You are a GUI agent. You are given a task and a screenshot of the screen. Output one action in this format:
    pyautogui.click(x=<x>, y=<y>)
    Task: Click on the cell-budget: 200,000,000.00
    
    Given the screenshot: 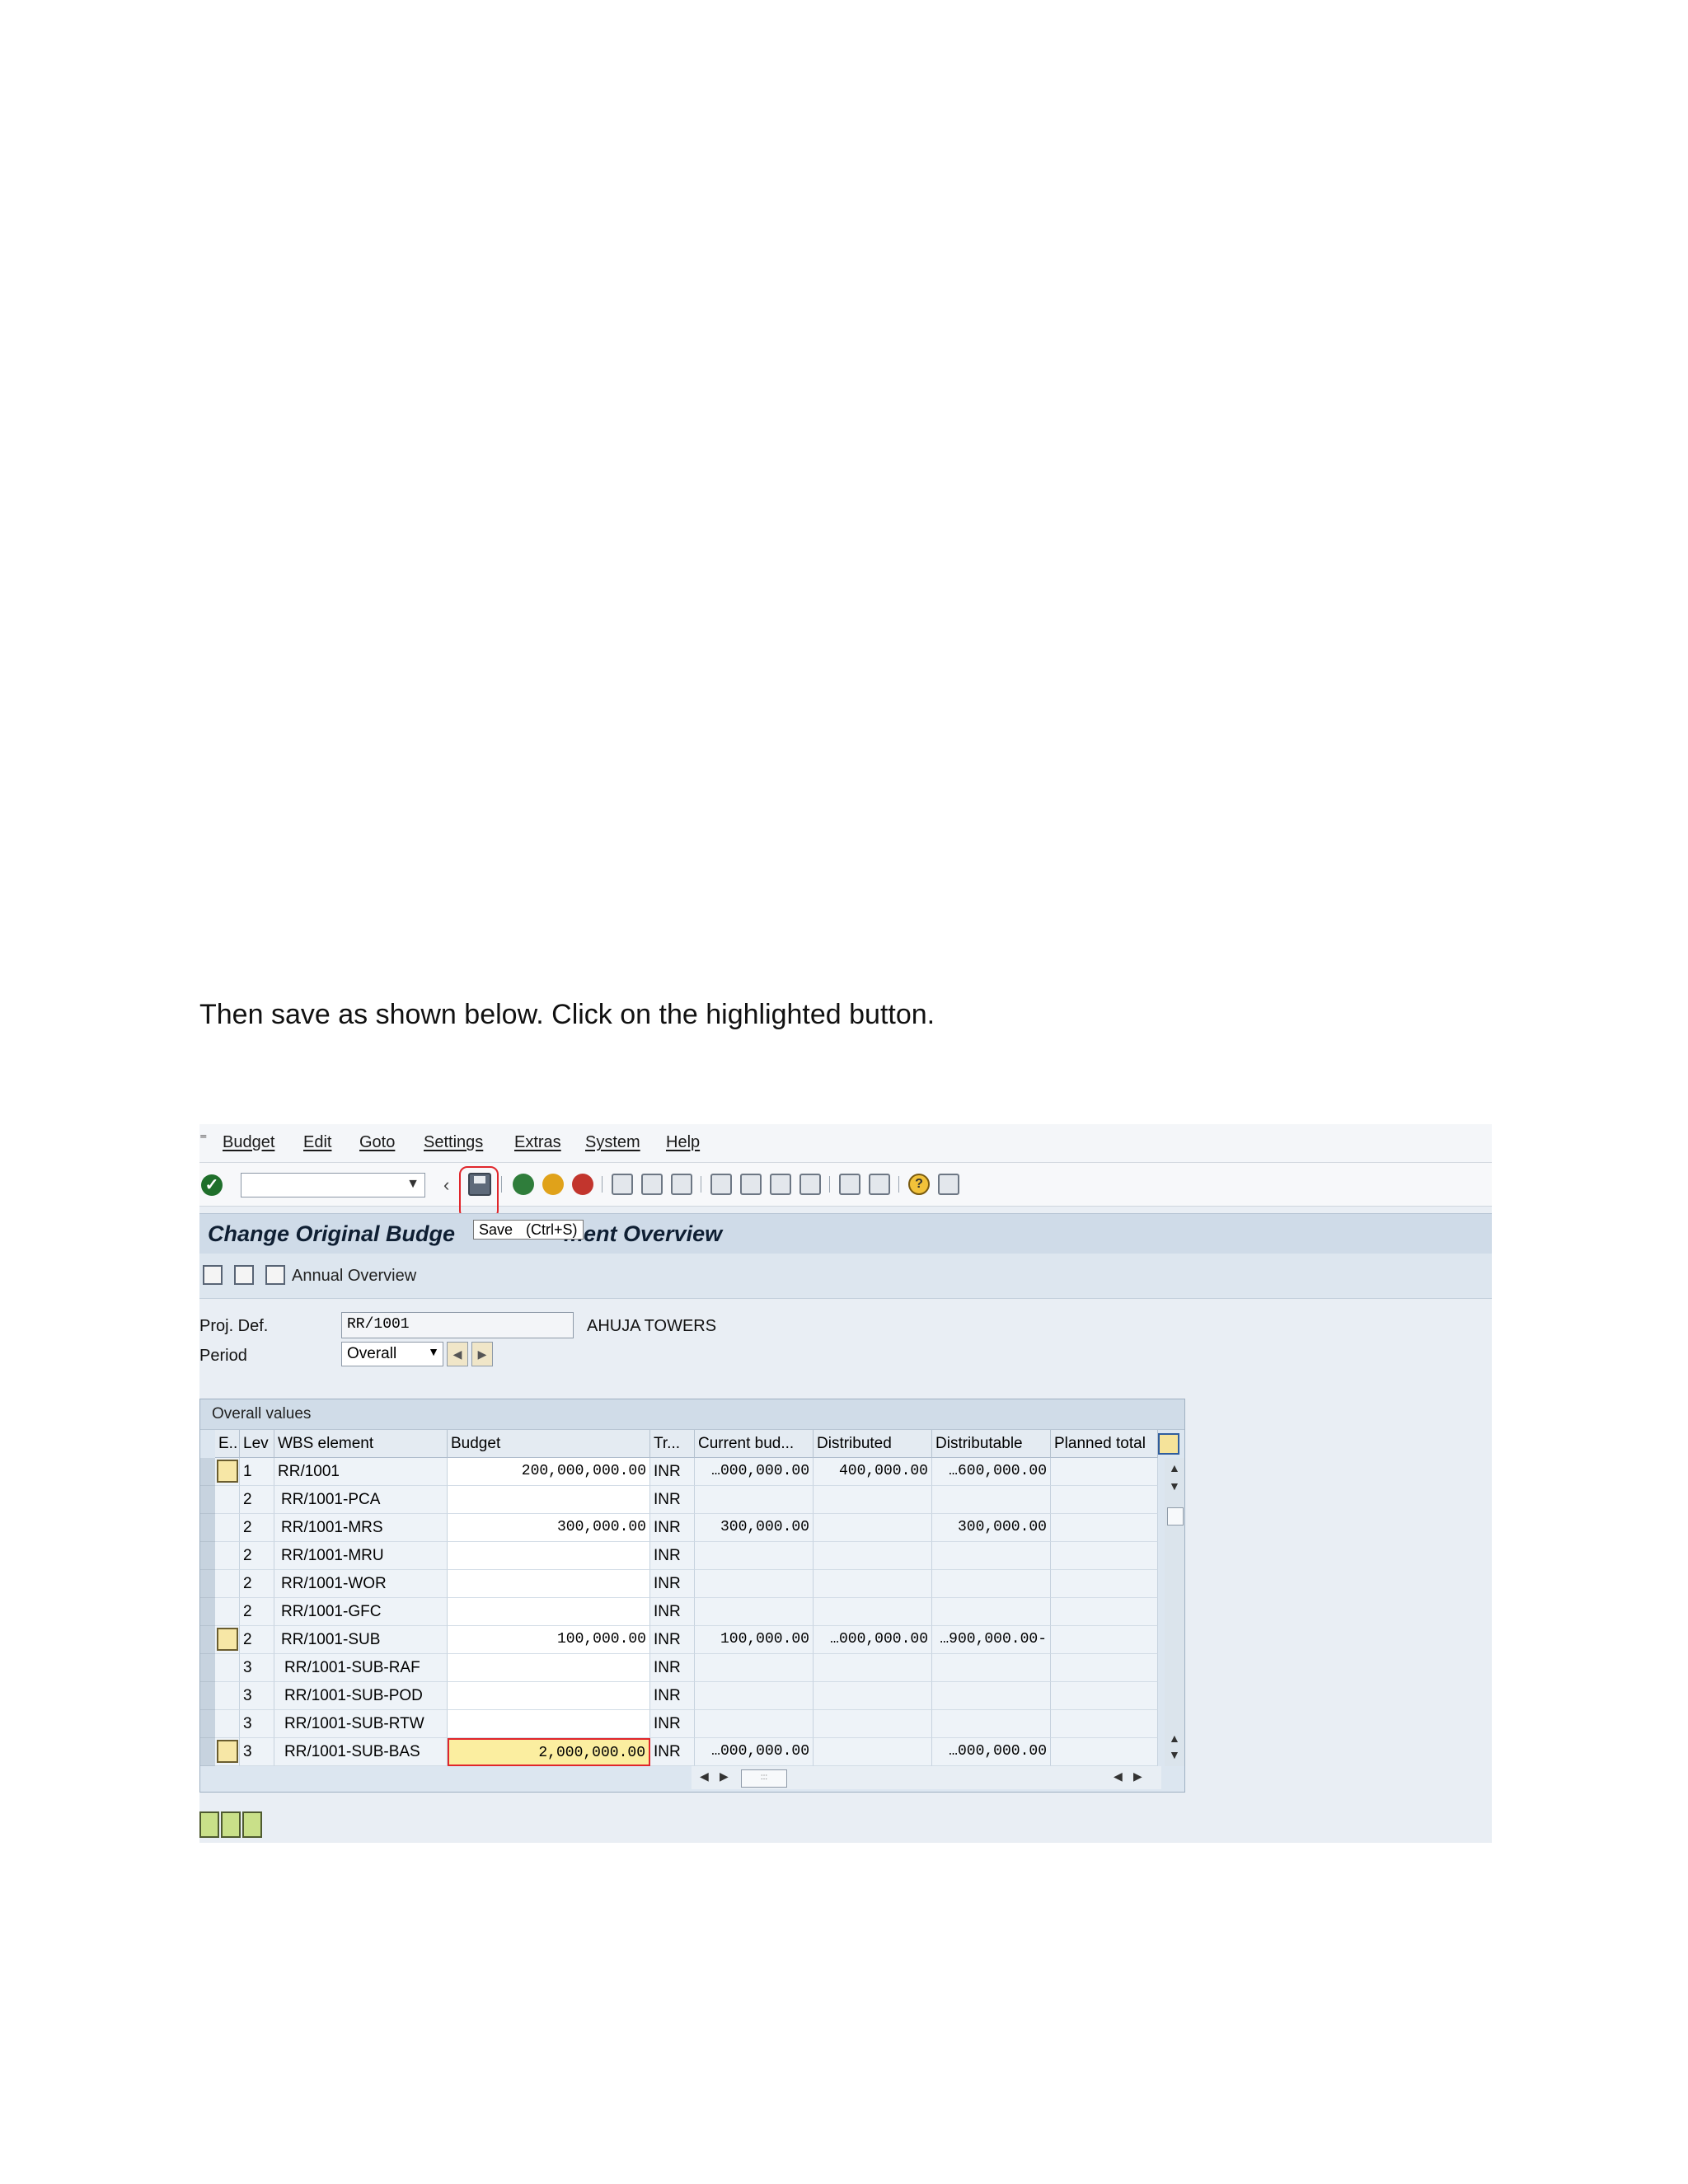 What is the action you would take?
    pyautogui.click(x=549, y=1472)
    